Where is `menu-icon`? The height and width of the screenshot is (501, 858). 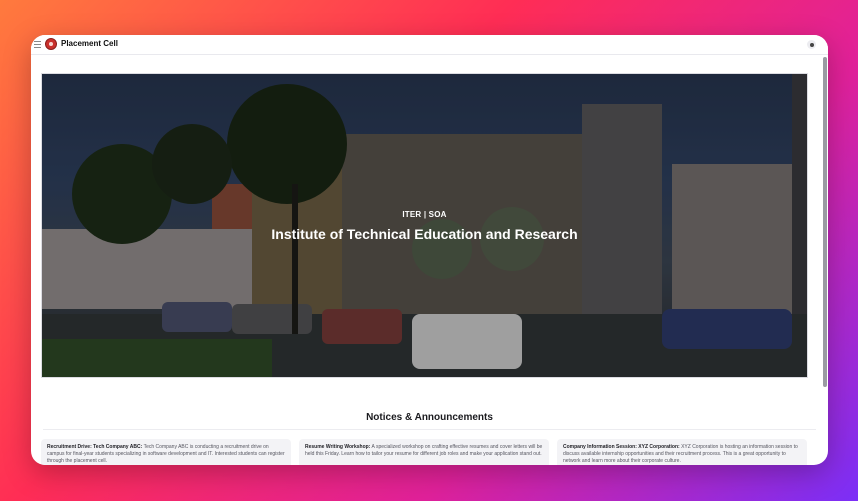
menu-icon is located at coordinates (37, 44).